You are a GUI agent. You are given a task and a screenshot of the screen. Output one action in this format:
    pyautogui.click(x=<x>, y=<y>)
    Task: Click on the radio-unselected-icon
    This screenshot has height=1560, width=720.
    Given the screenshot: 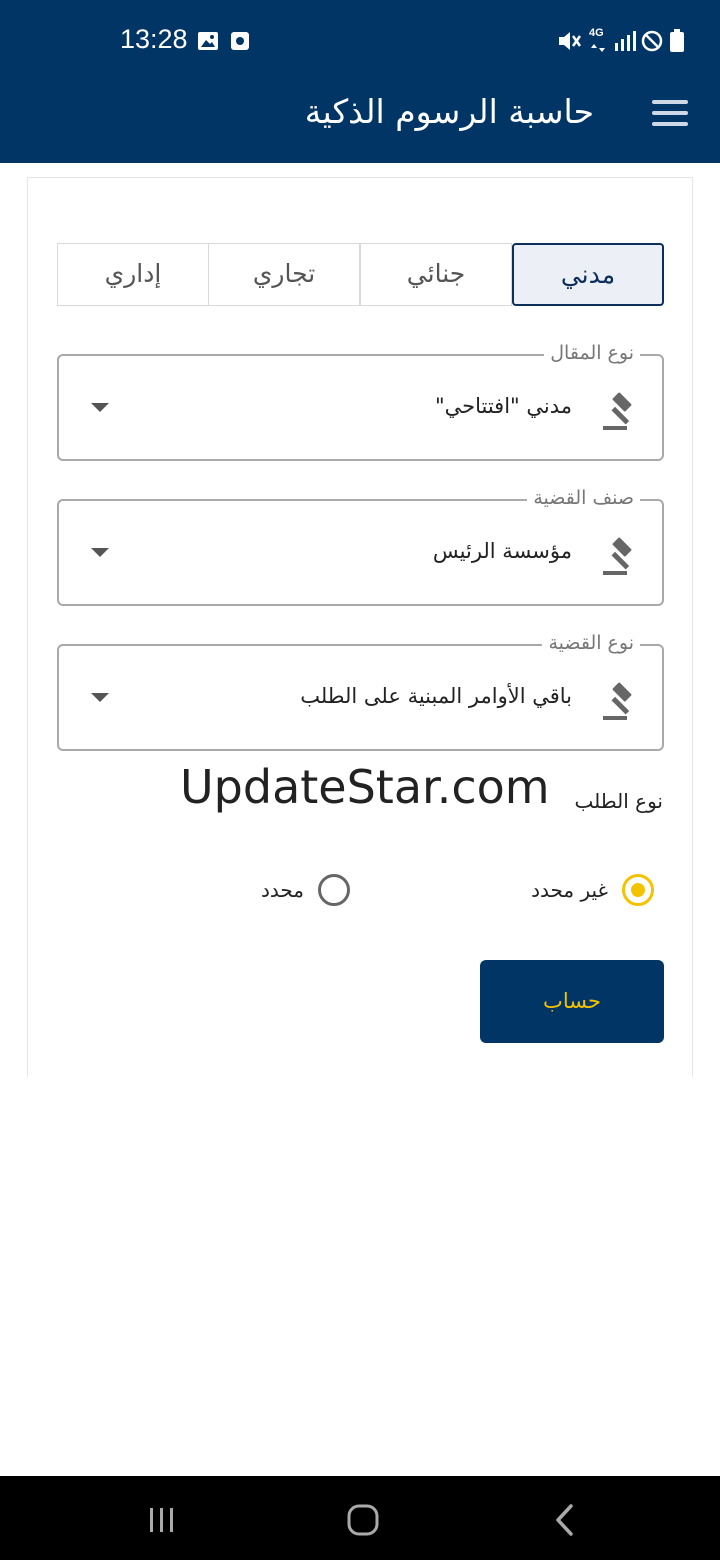 What is the action you would take?
    pyautogui.click(x=334, y=890)
    